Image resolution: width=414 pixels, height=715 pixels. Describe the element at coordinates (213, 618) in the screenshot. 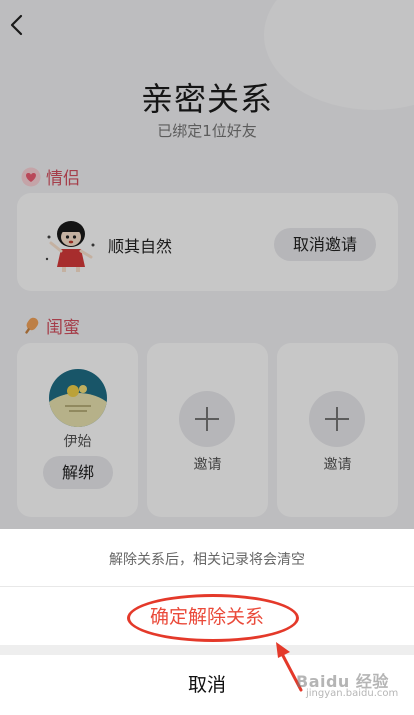

I see `annotation-highlight-ellipse` at that location.